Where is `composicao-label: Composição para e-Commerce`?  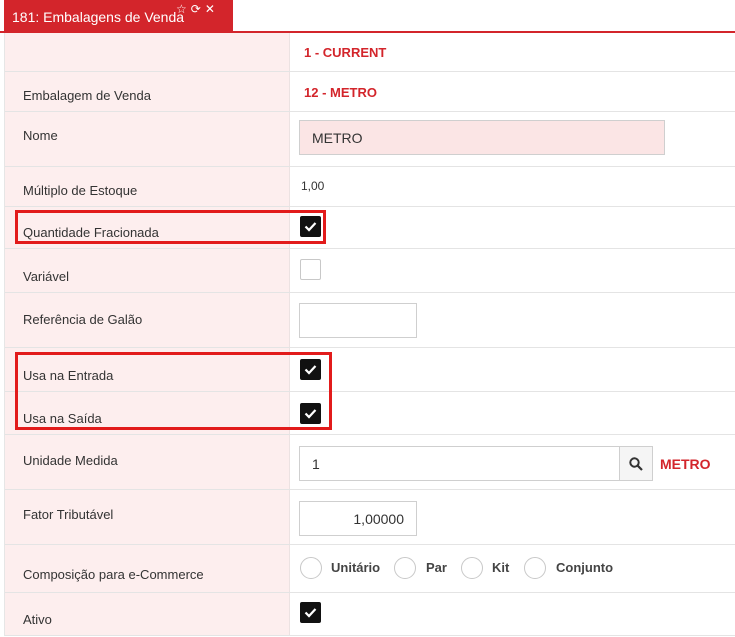 composicao-label: Composição para e-Commerce is located at coordinates (113, 574).